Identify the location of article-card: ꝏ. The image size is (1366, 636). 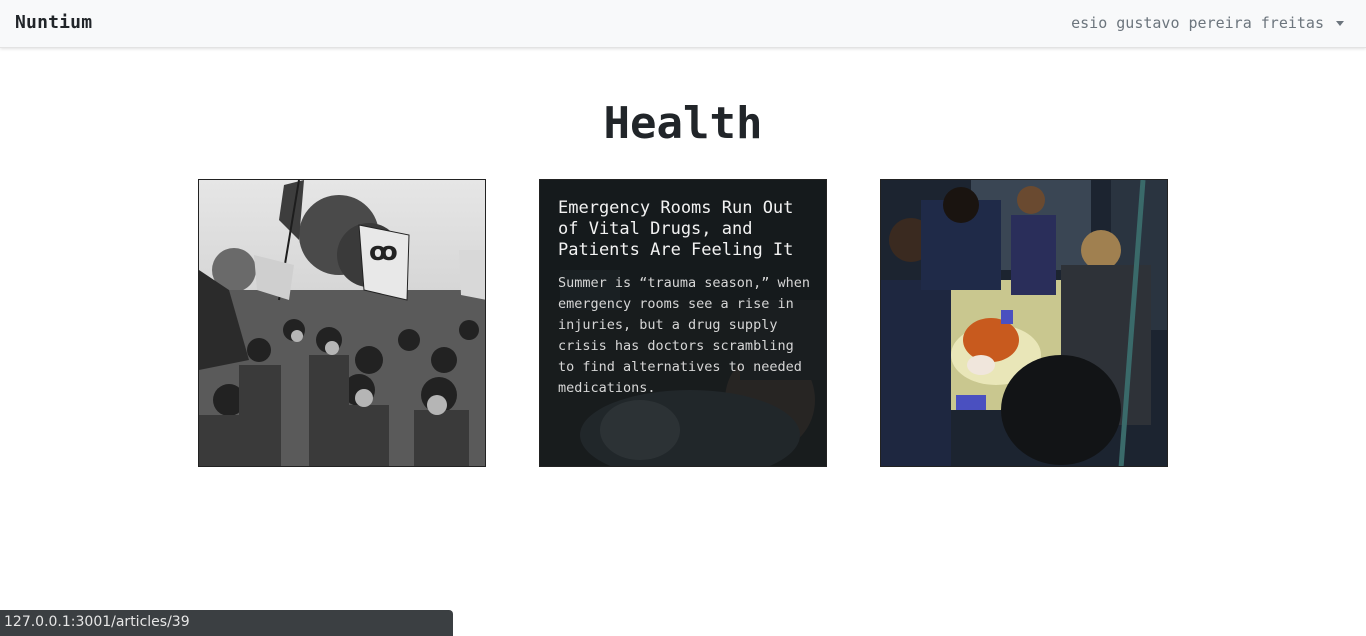
(342, 323).